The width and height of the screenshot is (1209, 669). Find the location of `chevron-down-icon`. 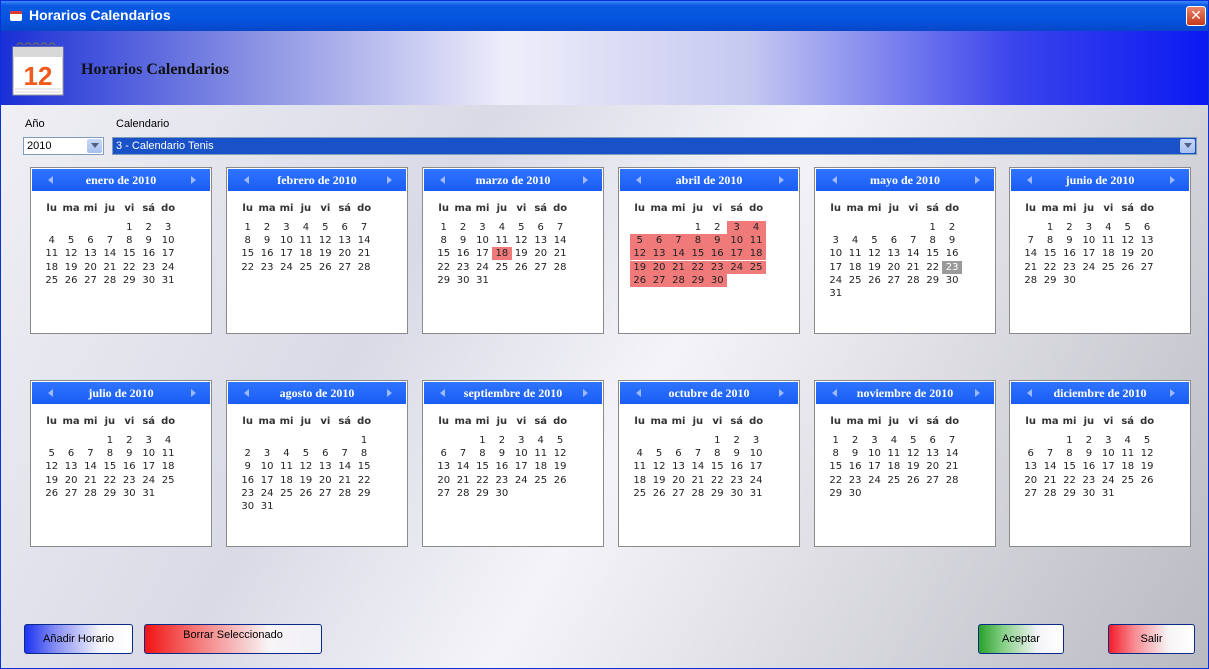

chevron-down-icon is located at coordinates (1187, 146).